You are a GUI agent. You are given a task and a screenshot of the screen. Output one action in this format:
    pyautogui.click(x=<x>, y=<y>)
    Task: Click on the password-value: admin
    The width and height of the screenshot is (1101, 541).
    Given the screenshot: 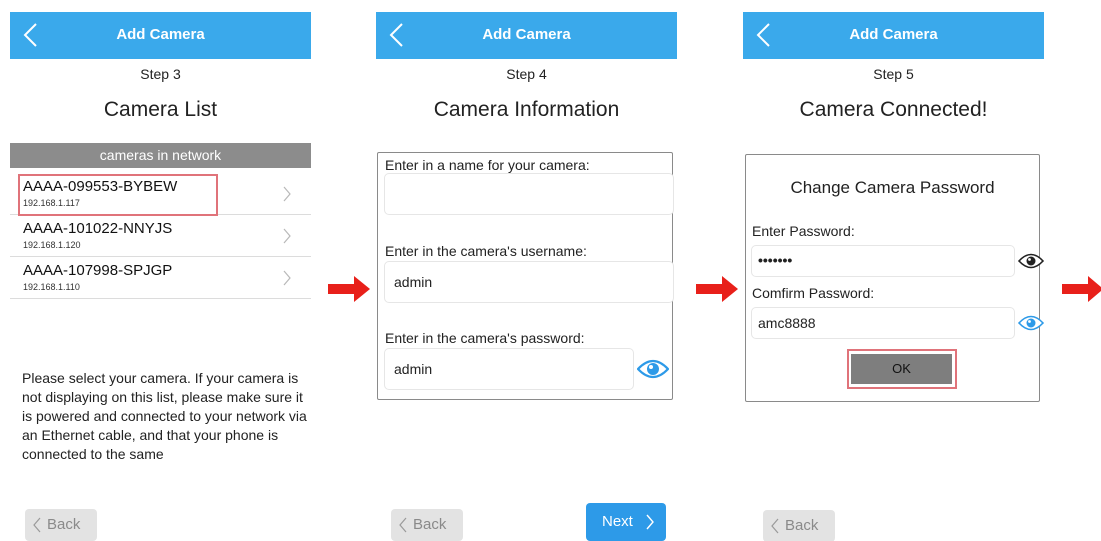 What is the action you would take?
    pyautogui.click(x=413, y=369)
    